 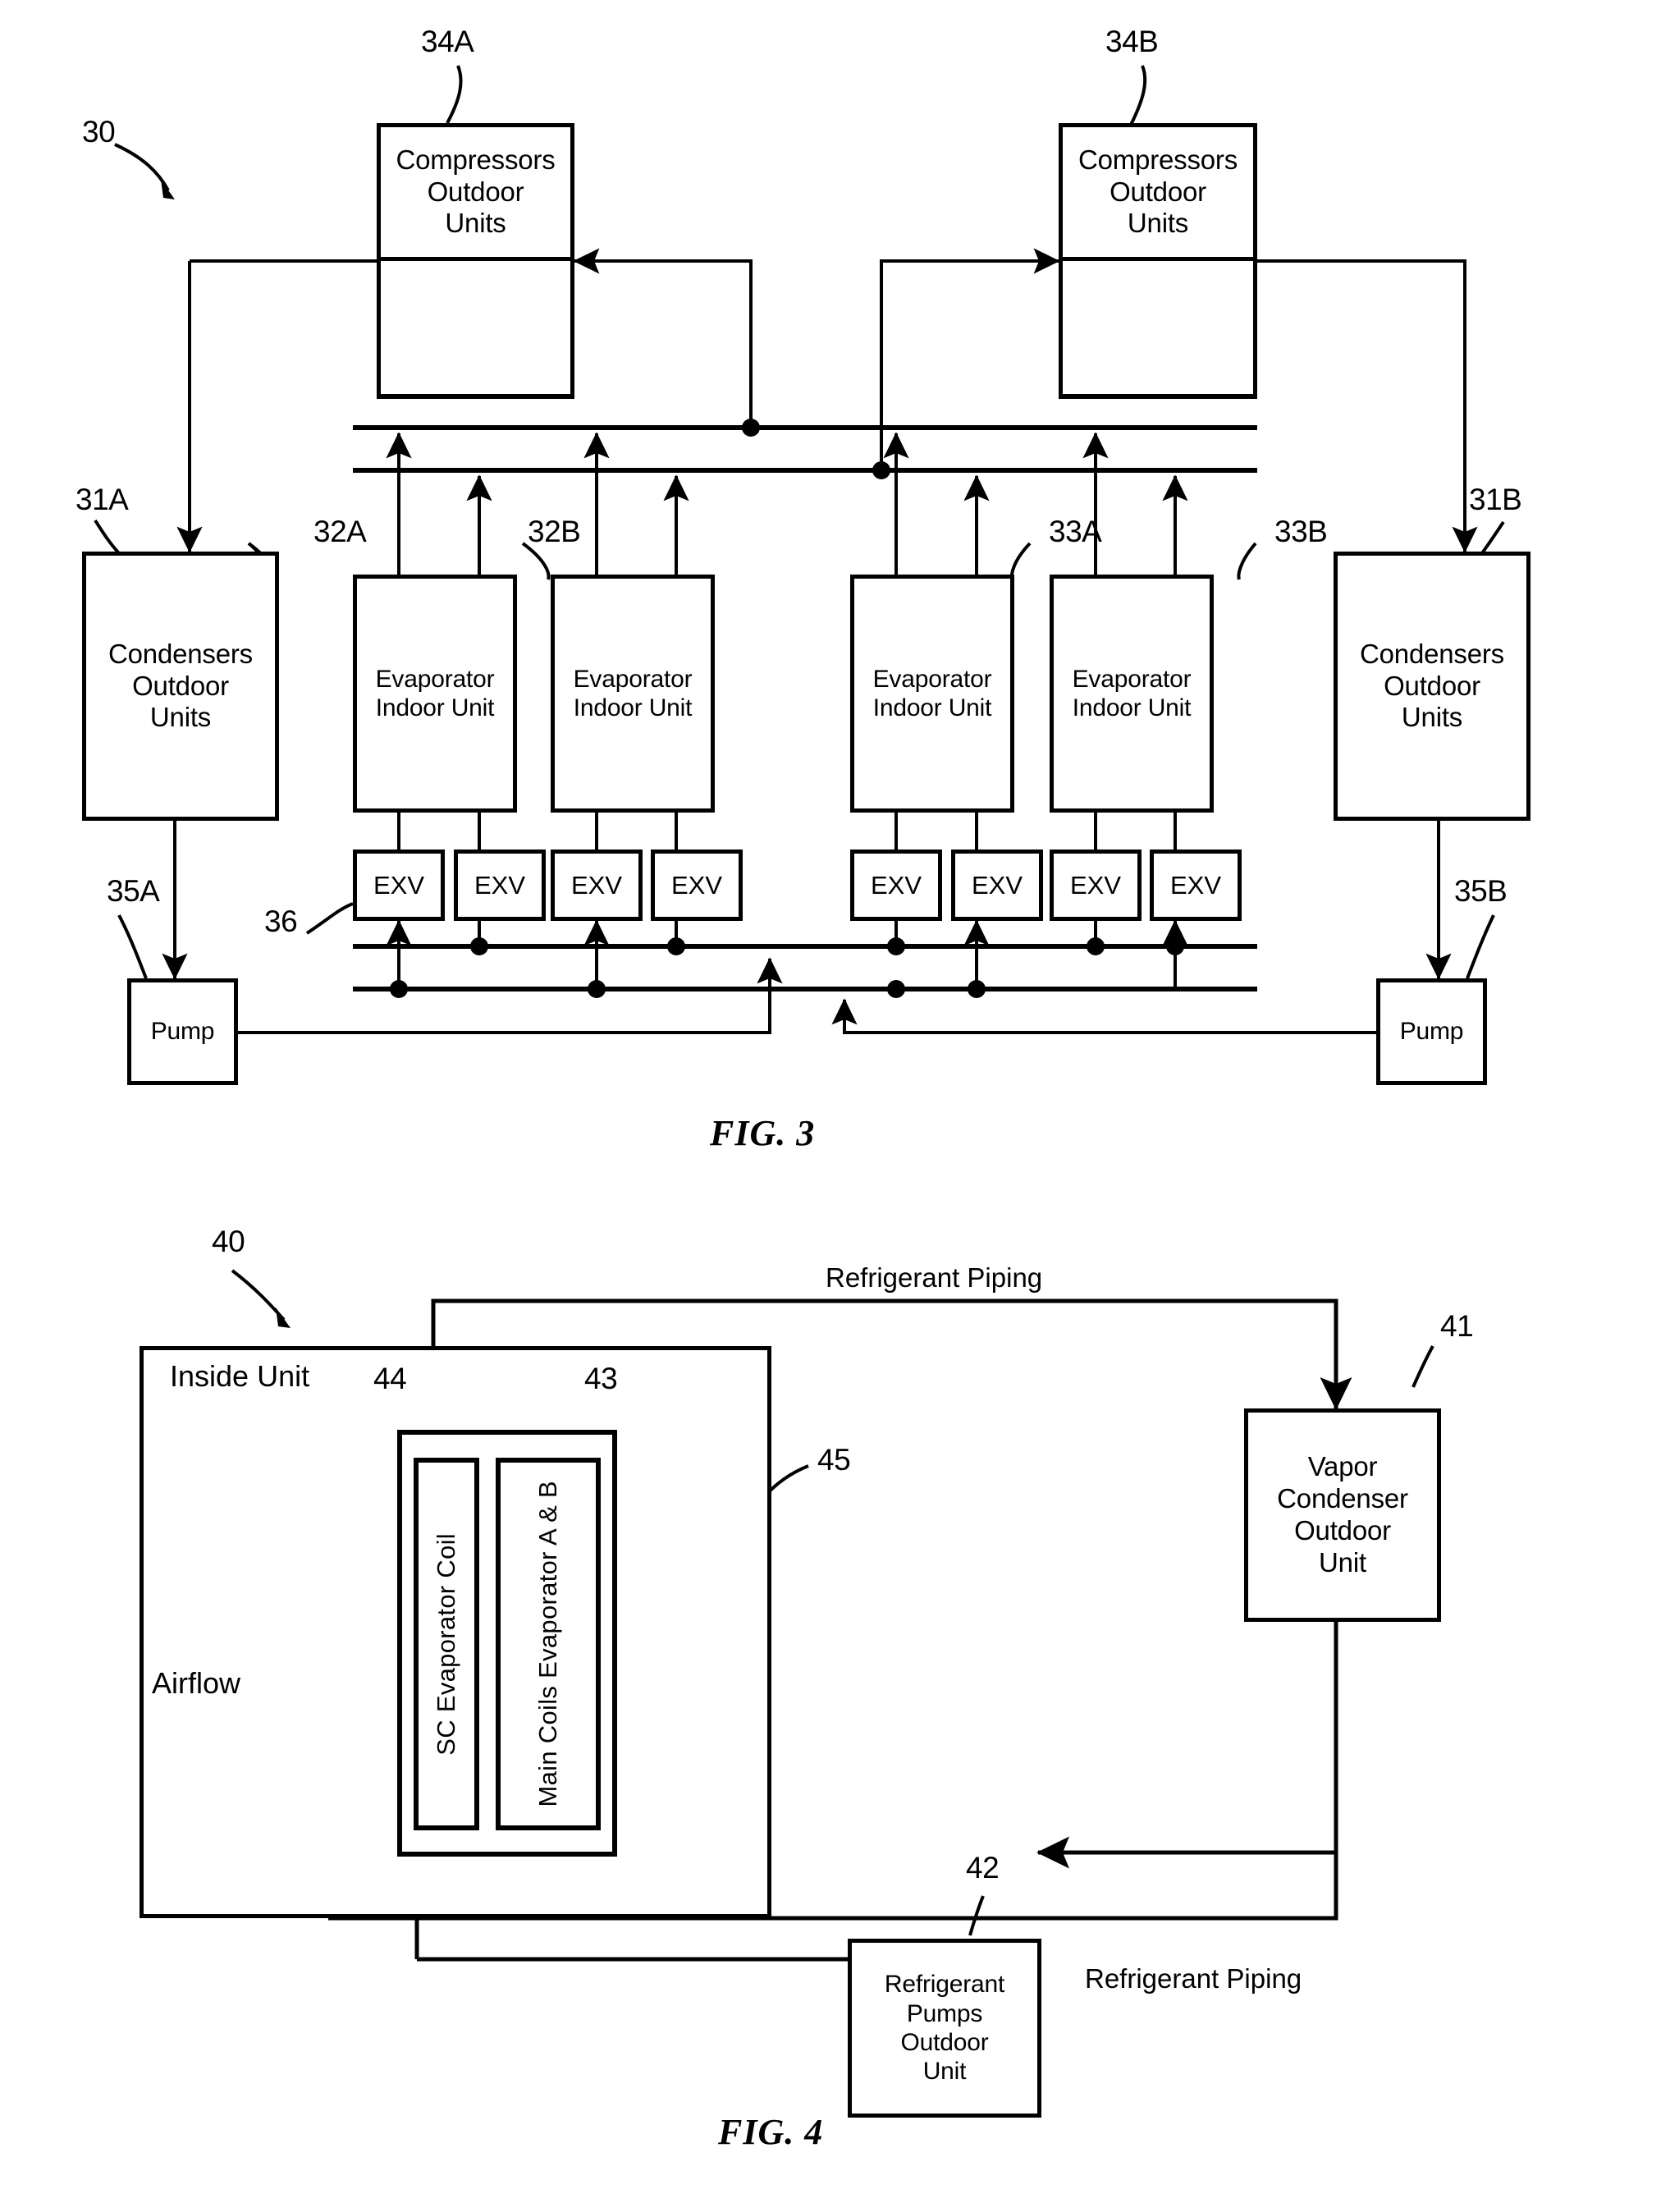 What do you see at coordinates (944, 2013) in the screenshot?
I see `block-line: Pumps` at bounding box center [944, 2013].